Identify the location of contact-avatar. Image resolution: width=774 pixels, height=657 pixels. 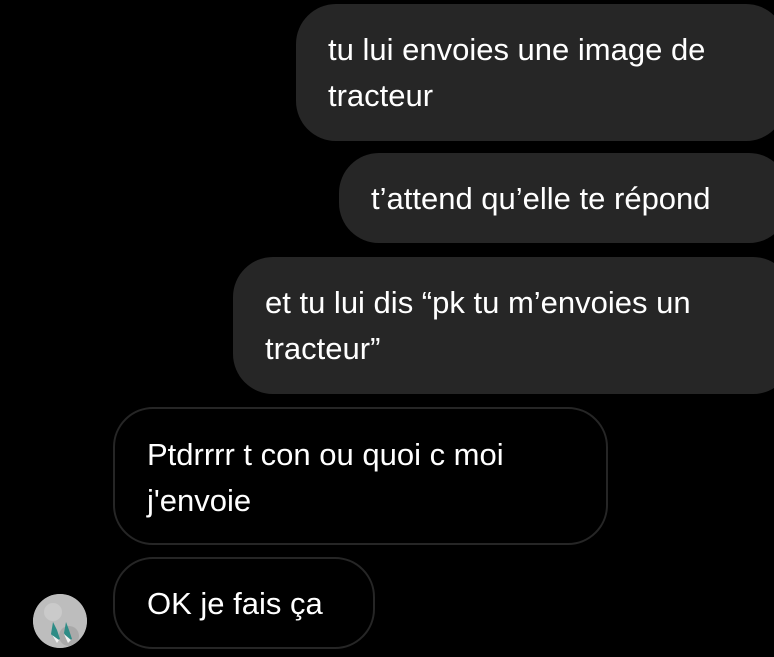
(60, 621).